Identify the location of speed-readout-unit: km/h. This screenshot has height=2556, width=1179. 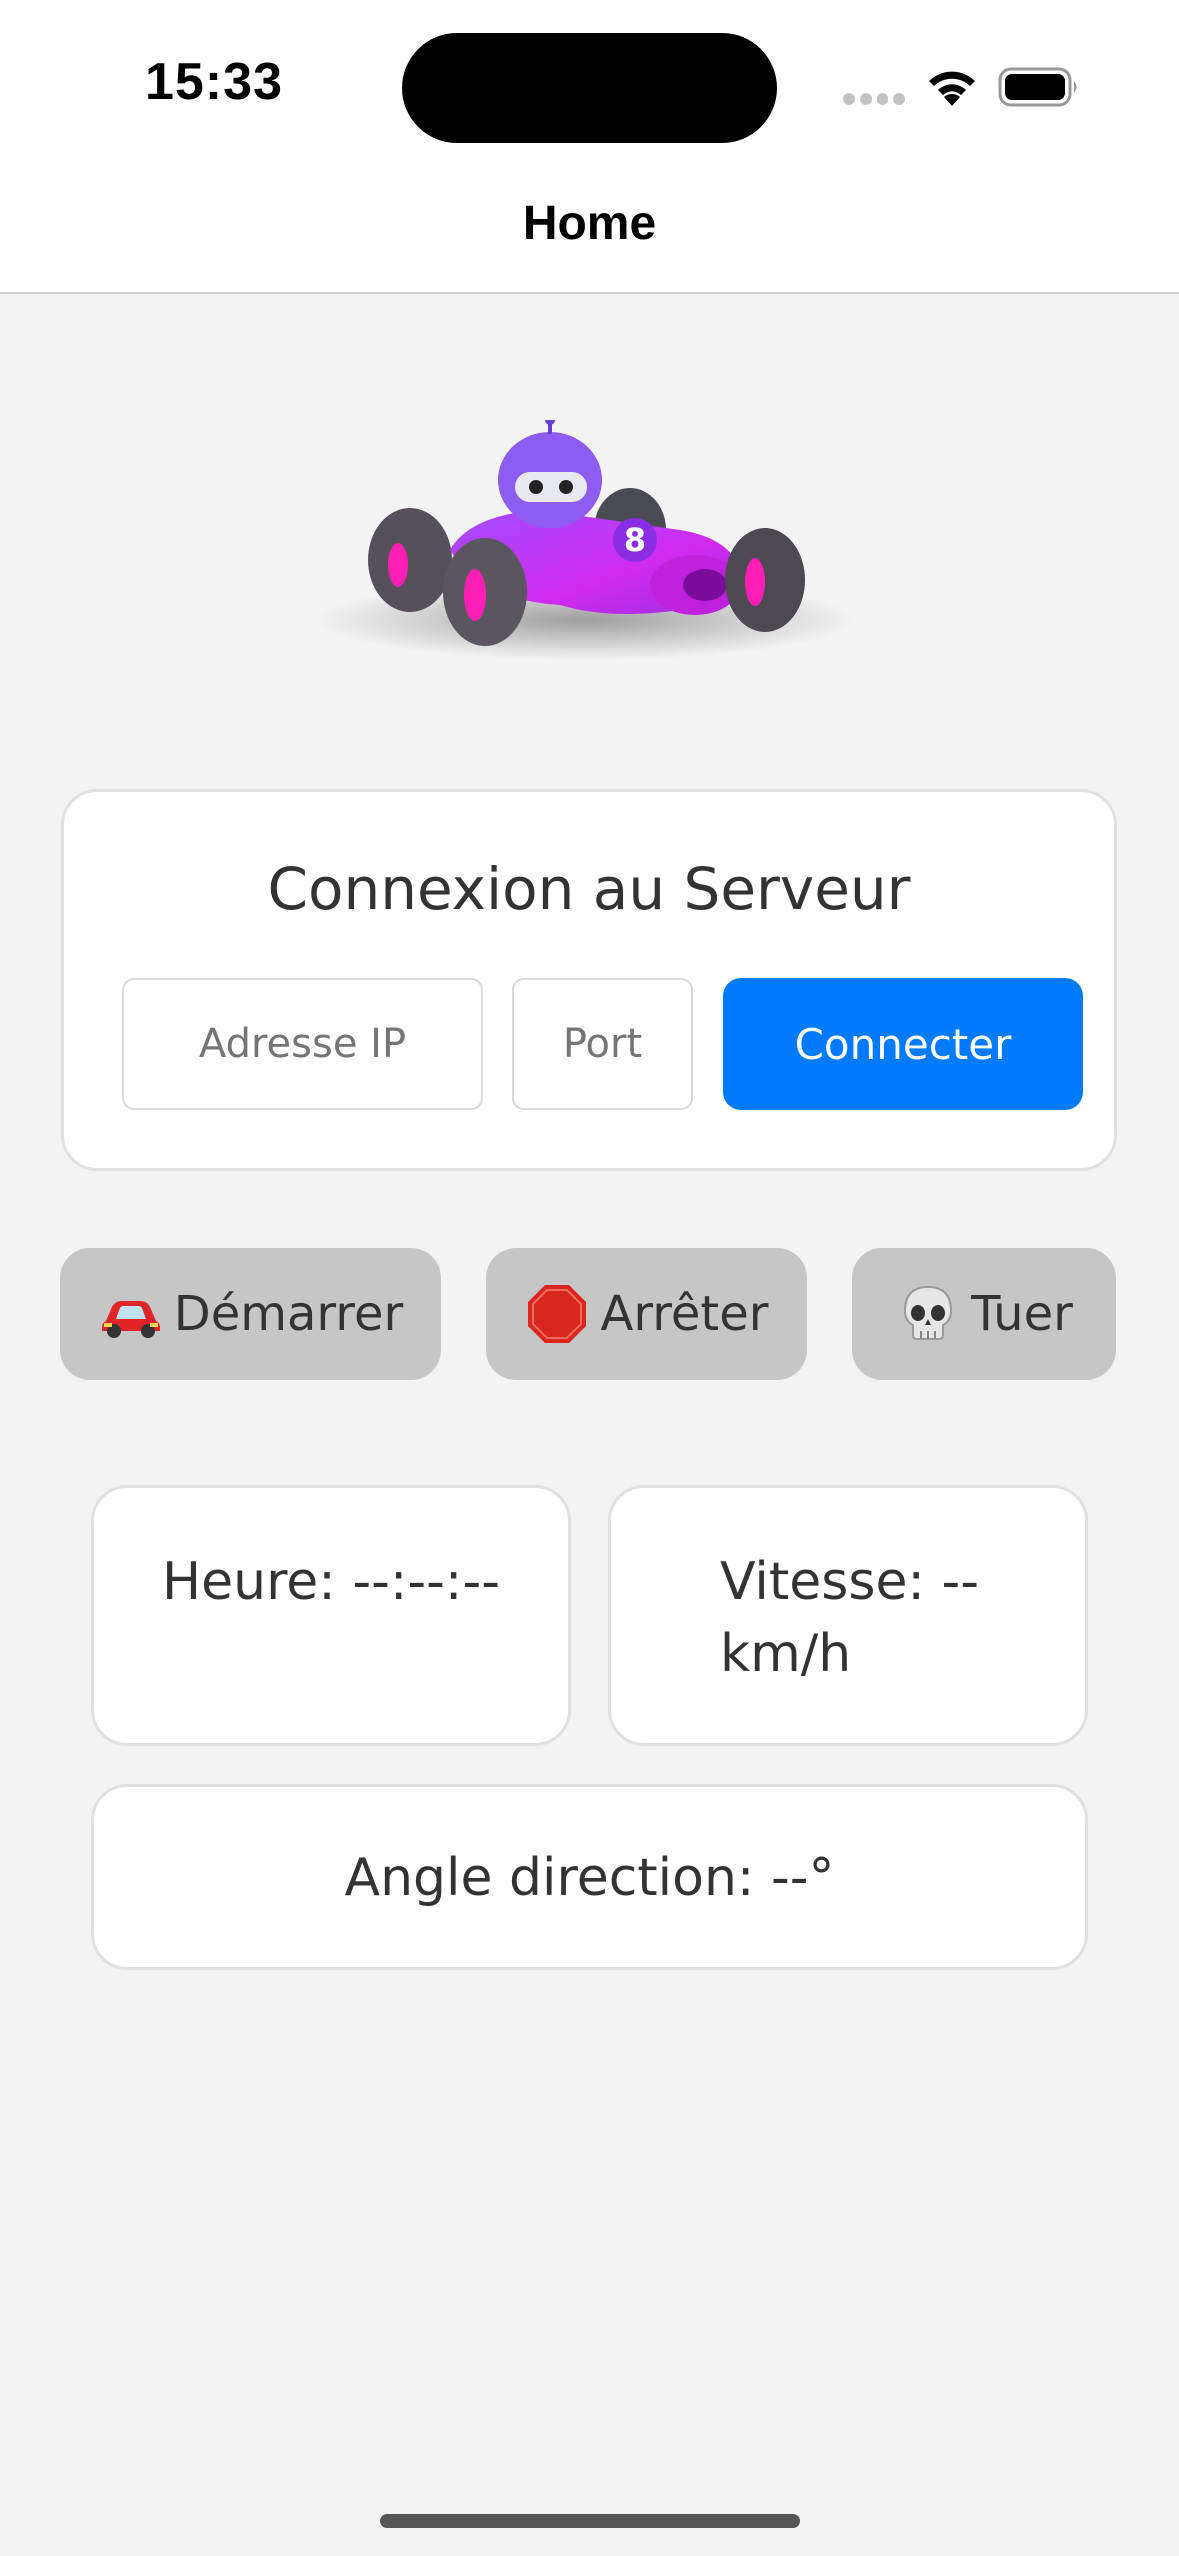
(786, 1654).